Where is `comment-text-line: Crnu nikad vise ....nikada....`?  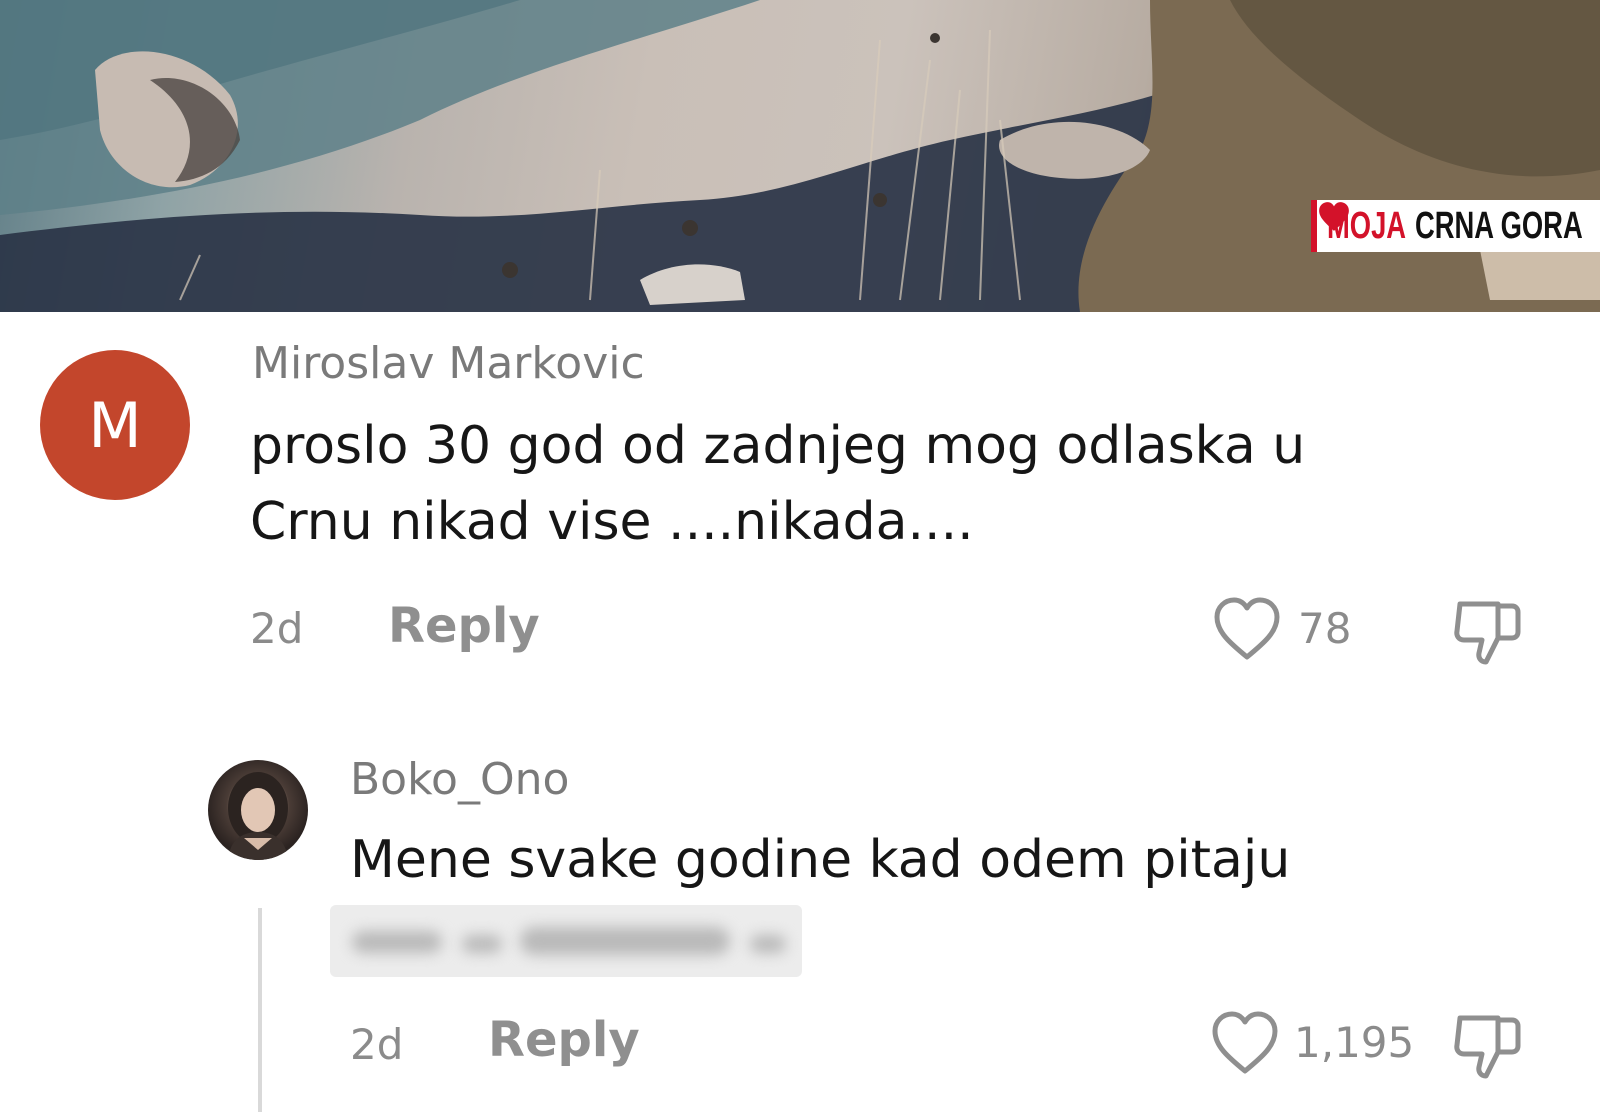 comment-text-line: Crnu nikad vise ....nikada.... is located at coordinates (612, 522).